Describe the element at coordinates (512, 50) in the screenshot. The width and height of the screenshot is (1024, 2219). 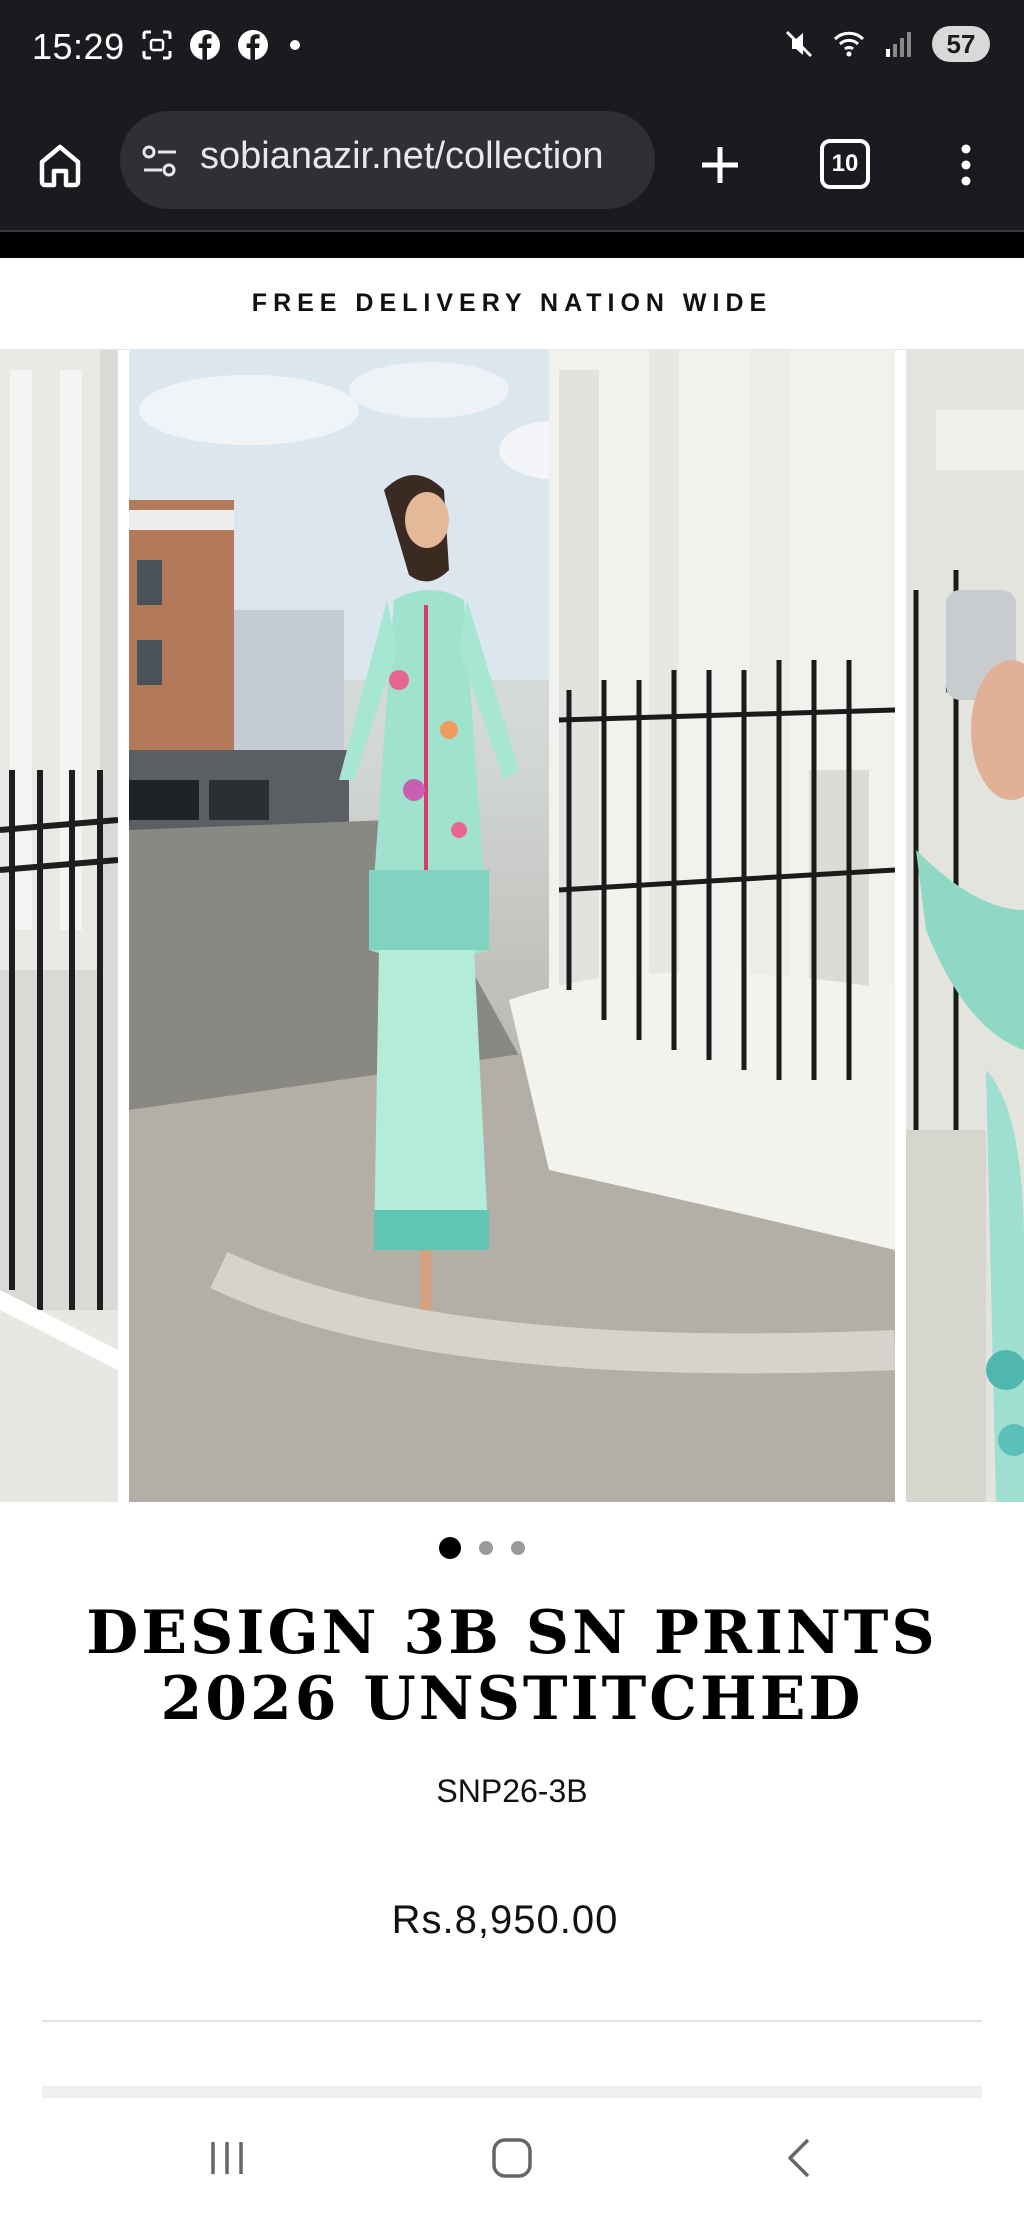
I see `status-bar: 15:29 57` at that location.